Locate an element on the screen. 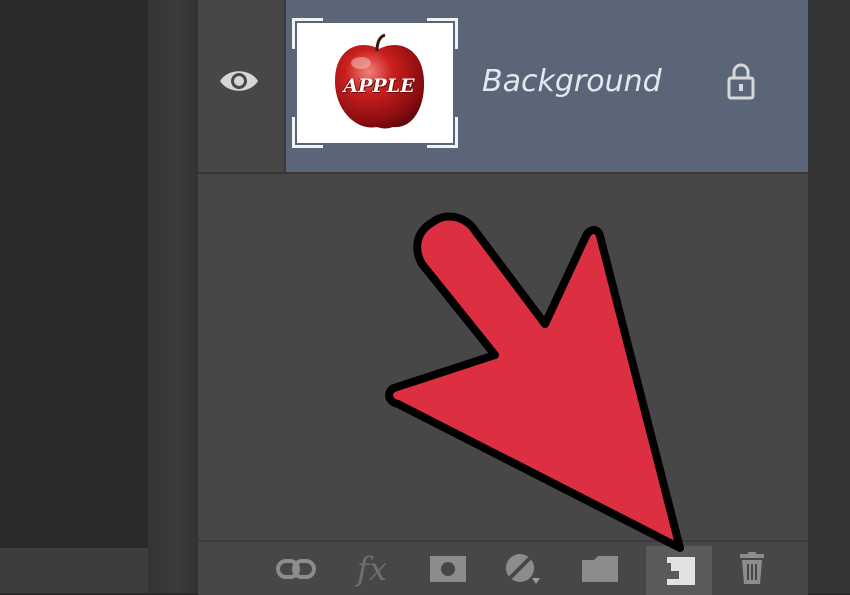  link-icon is located at coordinates (296, 569).